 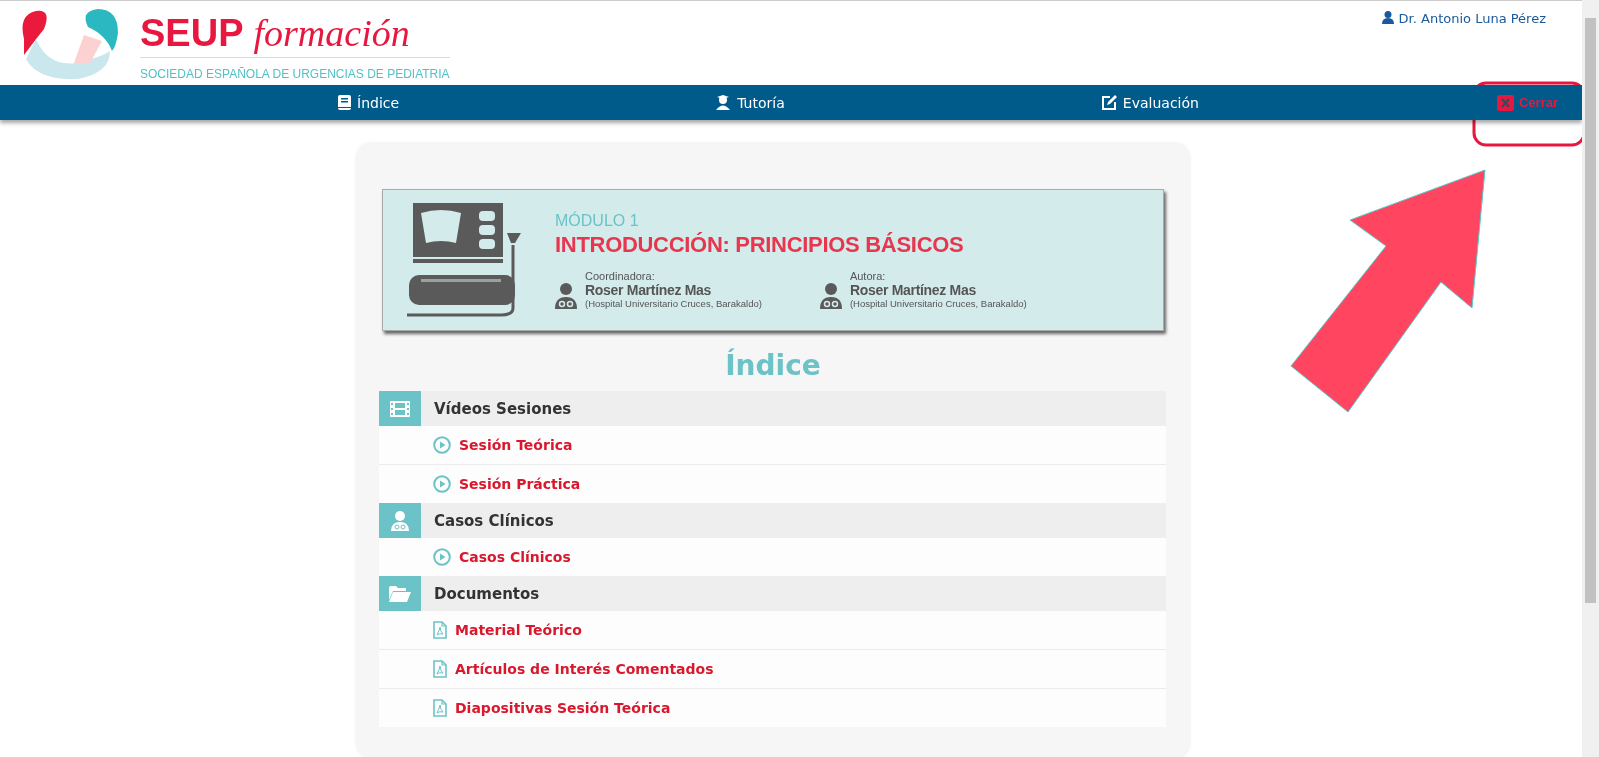 What do you see at coordinates (515, 557) in the screenshot?
I see `index-link: Casos Clínicos` at bounding box center [515, 557].